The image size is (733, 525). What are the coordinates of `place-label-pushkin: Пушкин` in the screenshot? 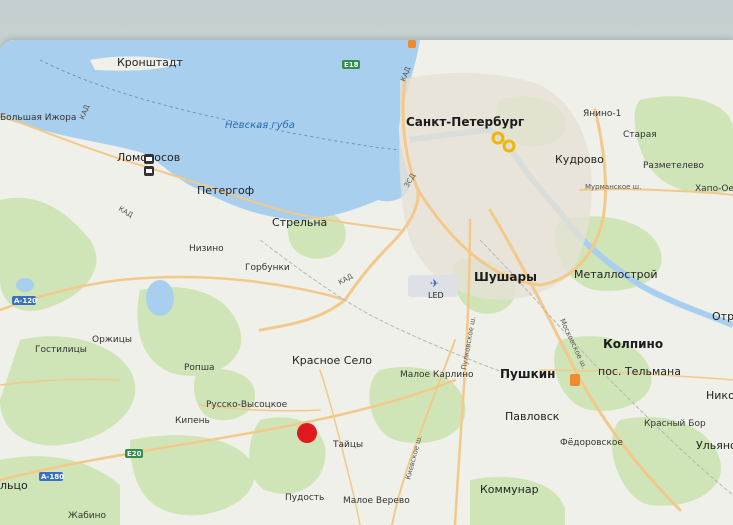 It's located at (527, 374).